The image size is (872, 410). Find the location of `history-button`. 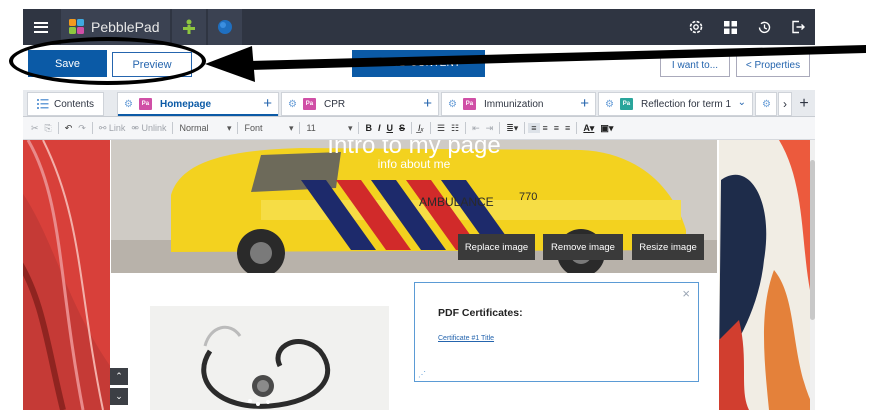

history-button is located at coordinates (764, 27).